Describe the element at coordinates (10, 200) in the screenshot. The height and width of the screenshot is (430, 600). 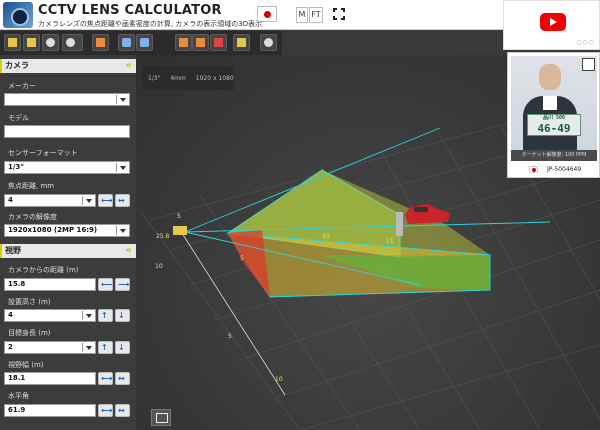
I see `focal-value: 4` at that location.